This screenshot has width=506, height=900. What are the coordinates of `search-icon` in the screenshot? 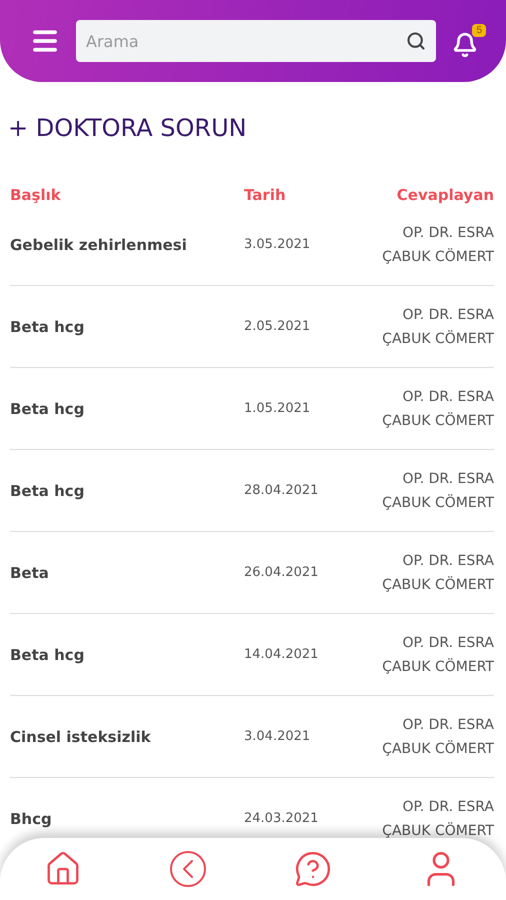 It's located at (416, 41).